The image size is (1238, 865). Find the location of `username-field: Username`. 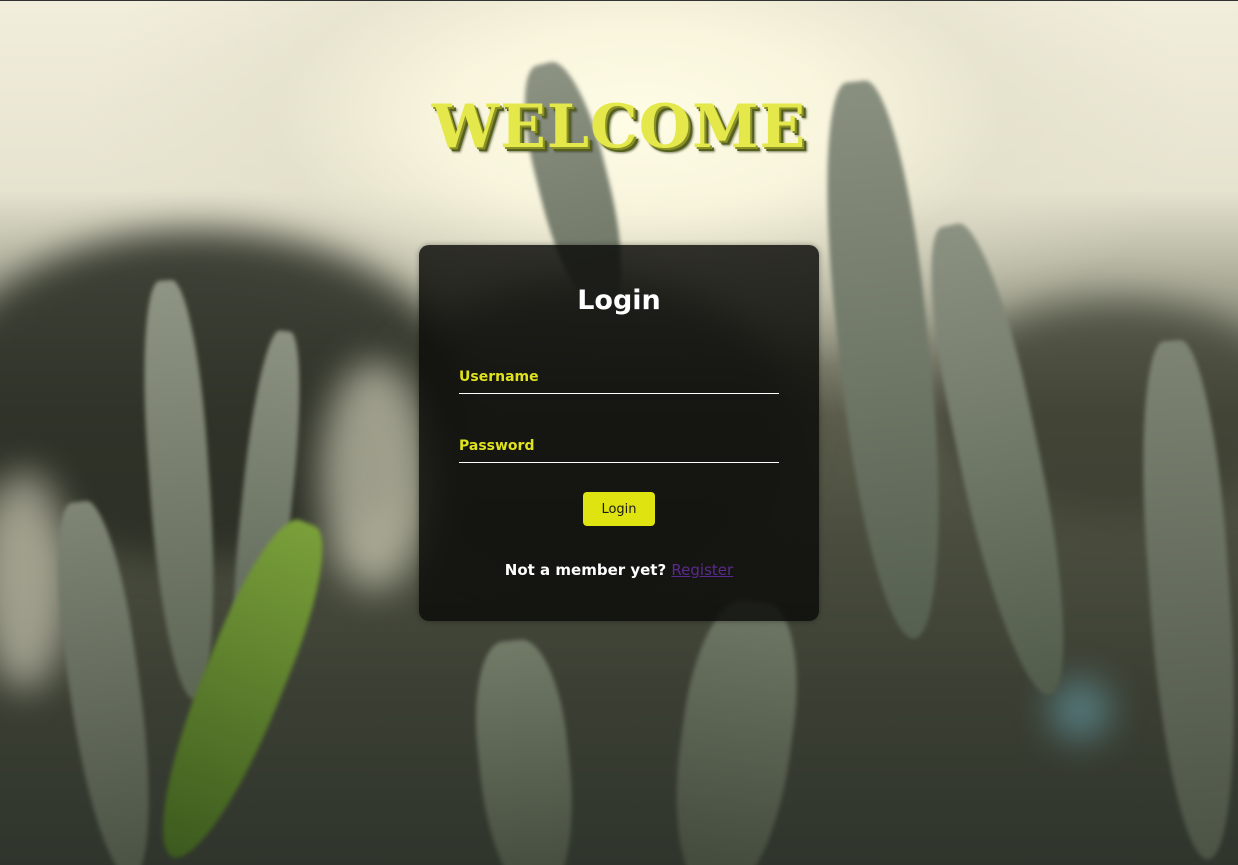

username-field: Username is located at coordinates (619, 377).